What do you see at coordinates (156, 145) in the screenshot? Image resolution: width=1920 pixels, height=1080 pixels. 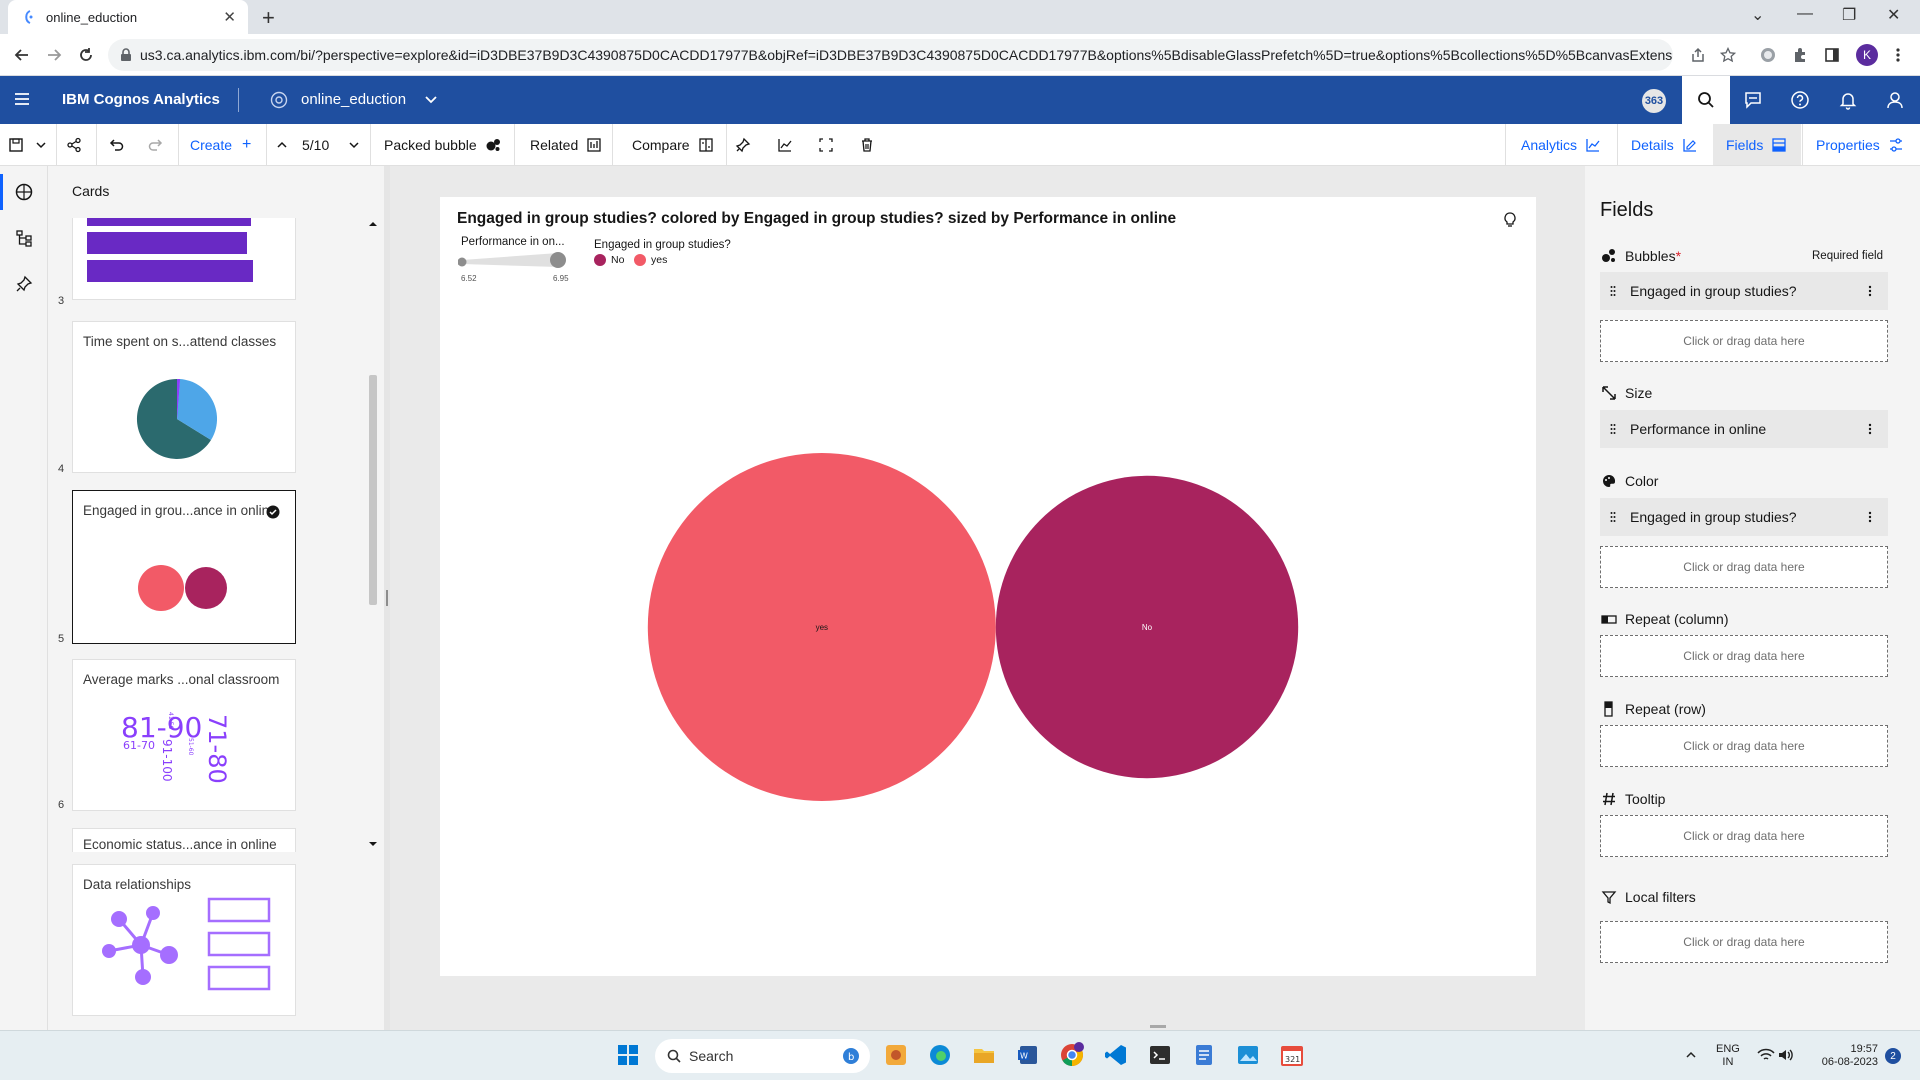 I see `redo-icon` at bounding box center [156, 145].